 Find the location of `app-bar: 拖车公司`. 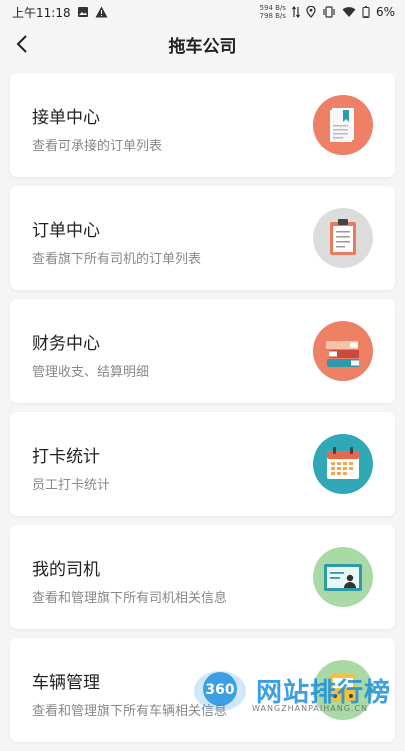

app-bar: 拖车公司 is located at coordinates (202, 44).